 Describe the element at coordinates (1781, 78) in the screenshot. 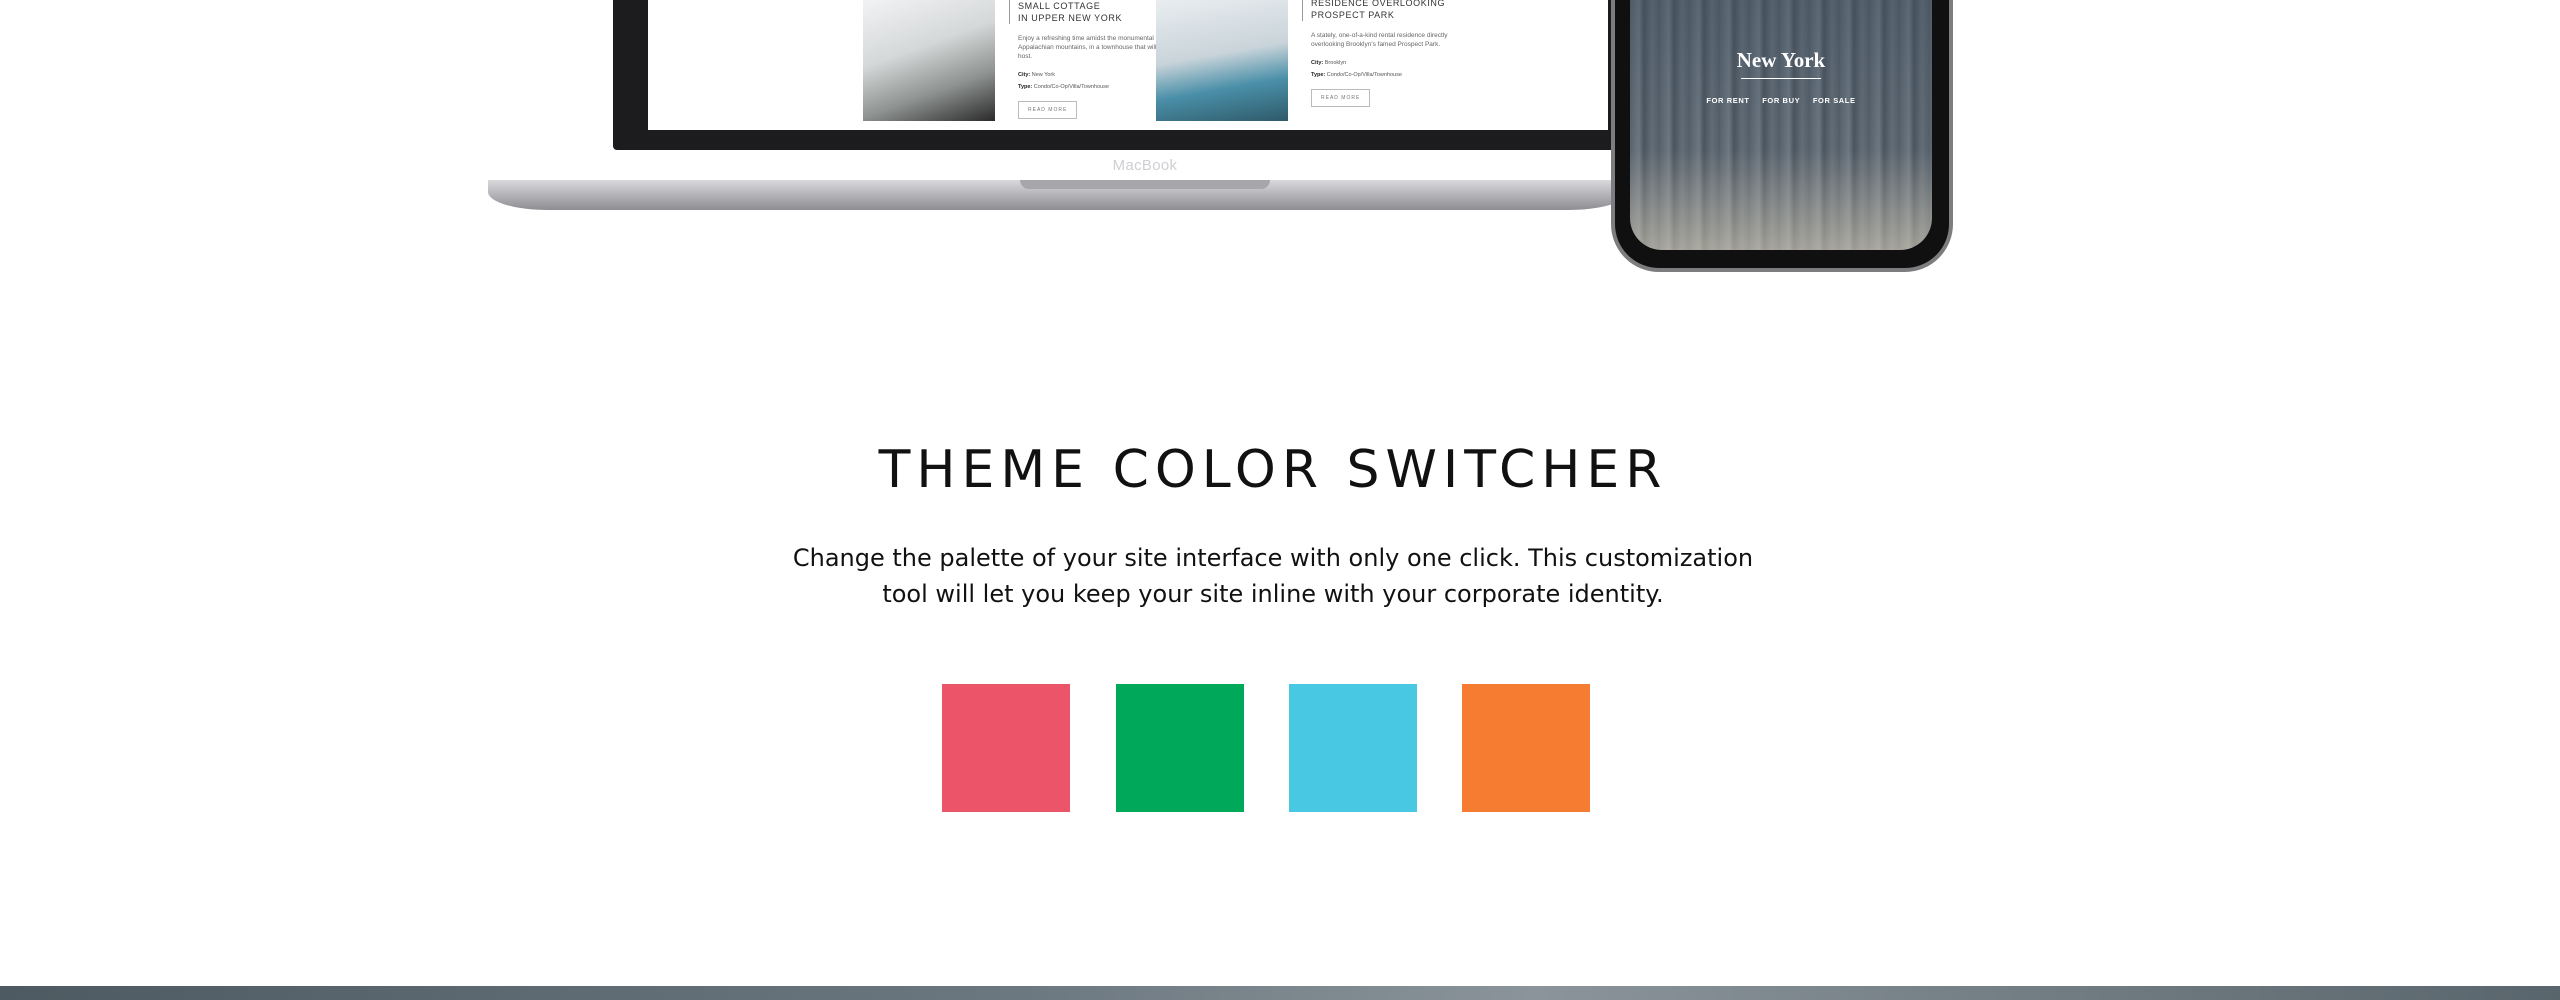

I see `phone-title-divider` at that location.